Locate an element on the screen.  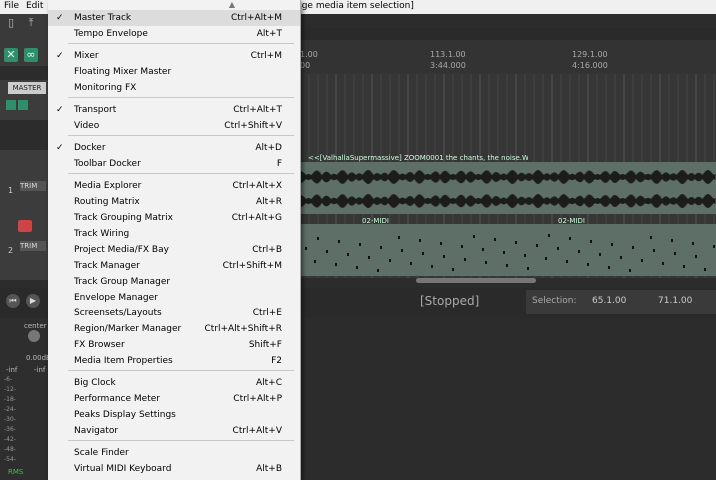
menu-item: Performance Meter Ctrl+Alt+P is located at coordinates (174, 399).